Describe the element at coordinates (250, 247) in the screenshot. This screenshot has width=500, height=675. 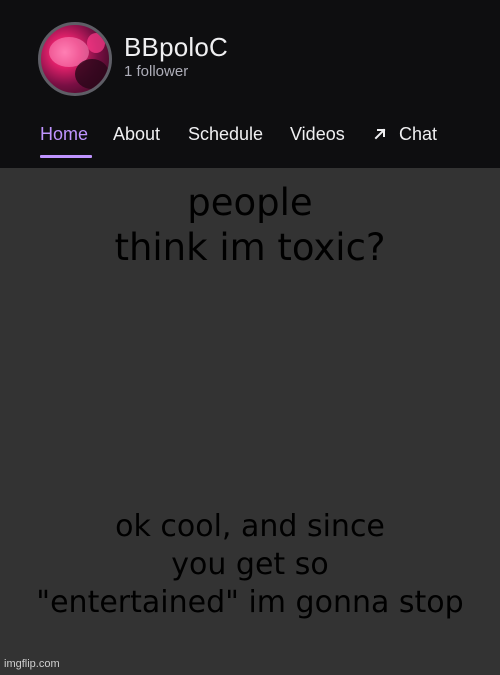
I see `meme-top-line-2: think im toxic?` at that location.